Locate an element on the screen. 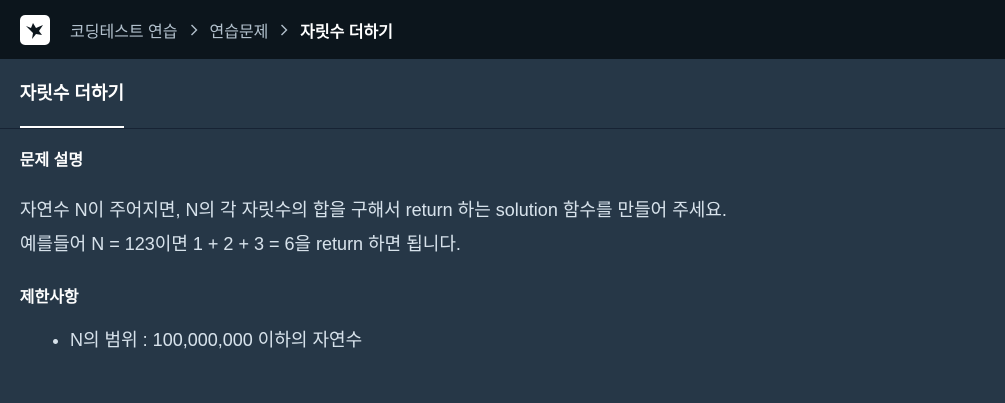 The height and width of the screenshot is (403, 1005). breadcrumb: 코딩테스트 연습 연습문제 자릿수 더하기 is located at coordinates (231, 30).